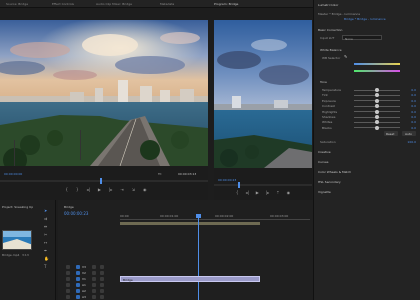  What do you see at coordinates (66, 191) in the screenshot?
I see `mark-in-icon: {` at bounding box center [66, 191].